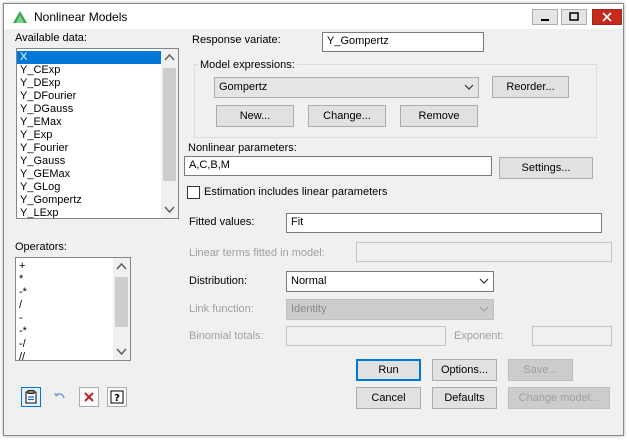  I want to click on undo-icon, so click(59, 396).